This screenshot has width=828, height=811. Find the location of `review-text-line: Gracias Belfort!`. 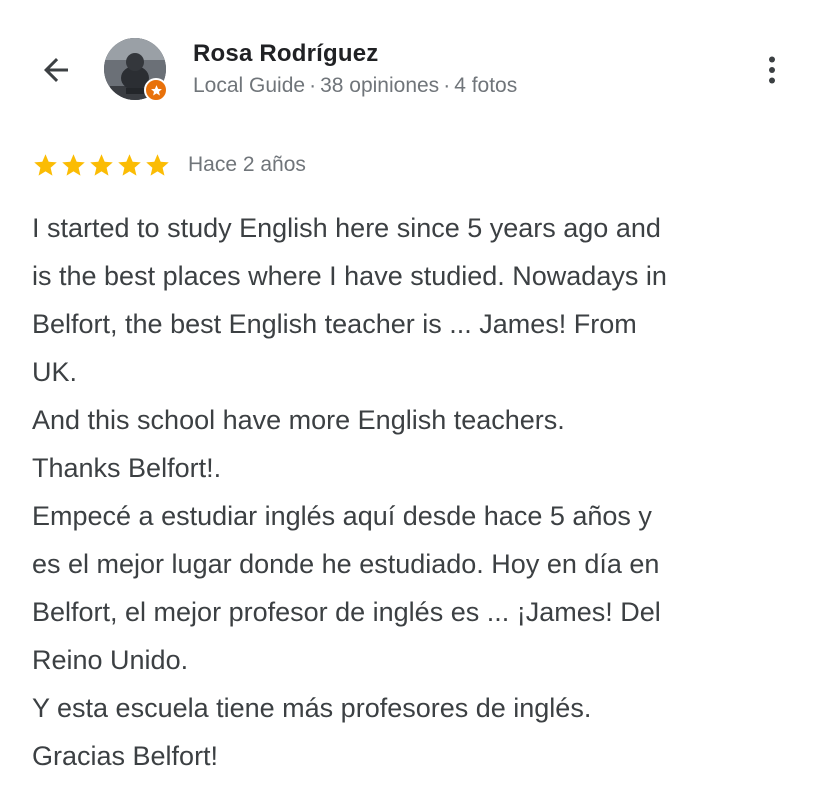

review-text-line: Gracias Belfort! is located at coordinates (125, 756).